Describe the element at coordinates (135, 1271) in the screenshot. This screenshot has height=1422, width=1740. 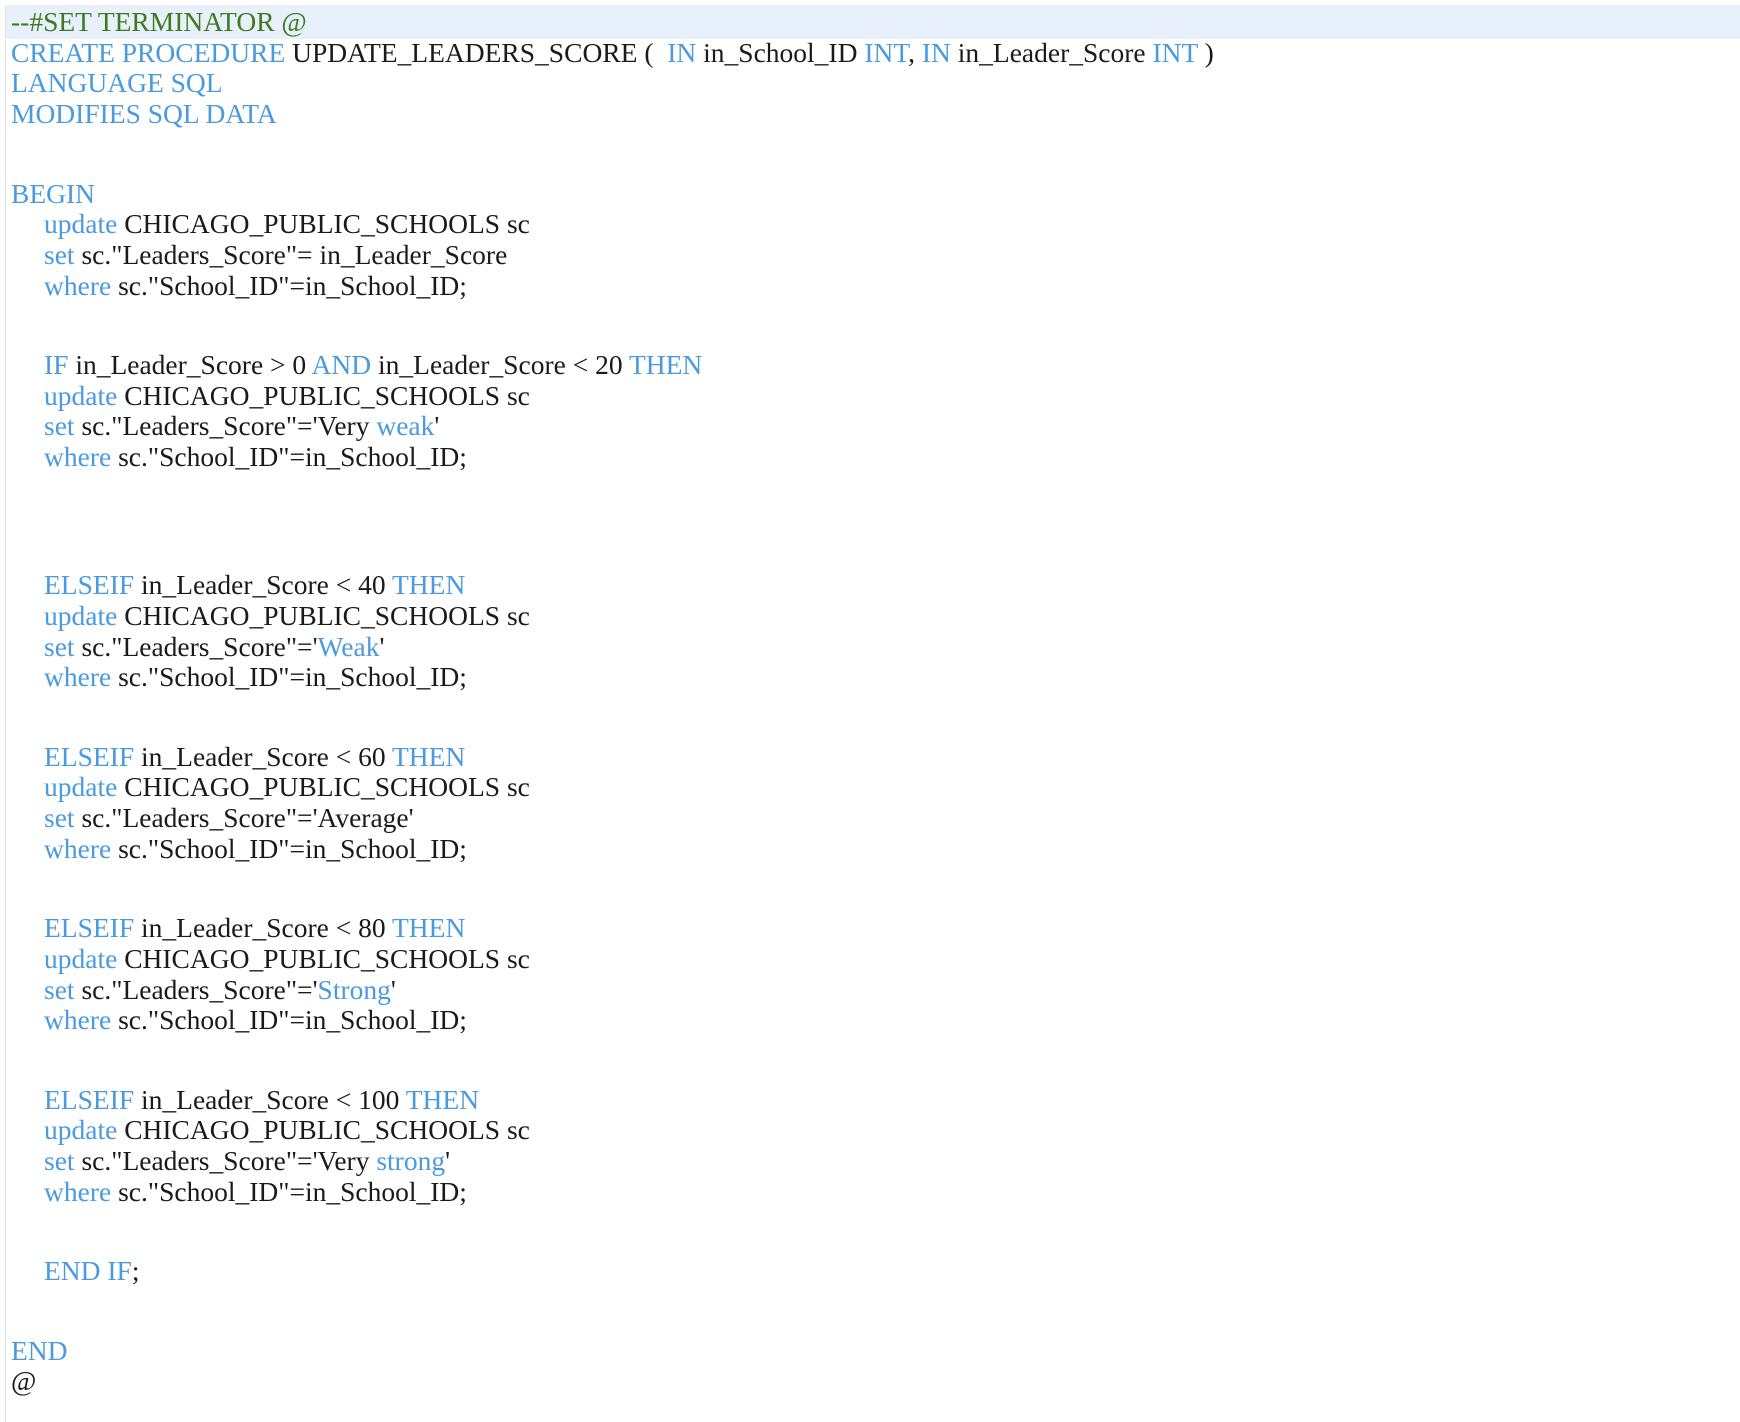
I see `sql-text: ;` at that location.